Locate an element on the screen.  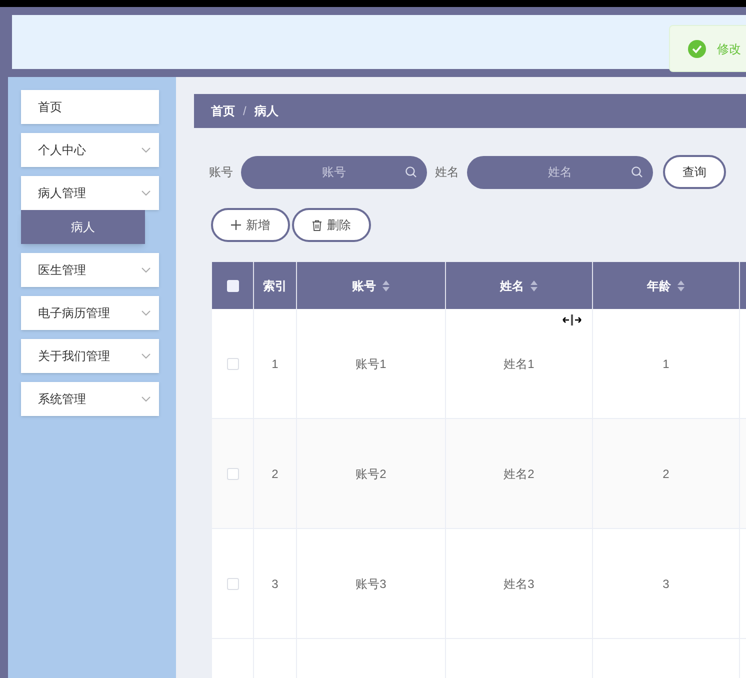
check-circle-icon is located at coordinates (697, 48).